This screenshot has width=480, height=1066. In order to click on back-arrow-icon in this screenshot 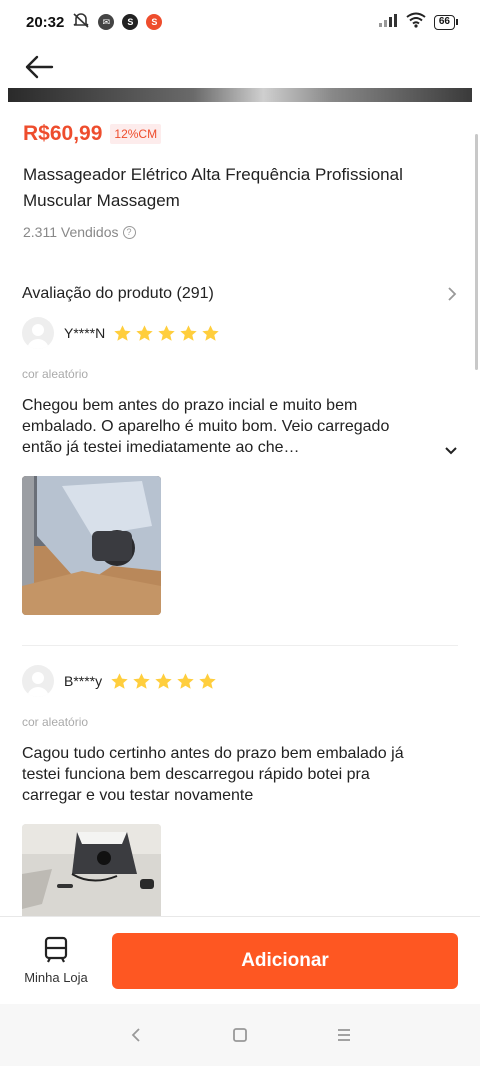, I will do `click(39, 67)`.